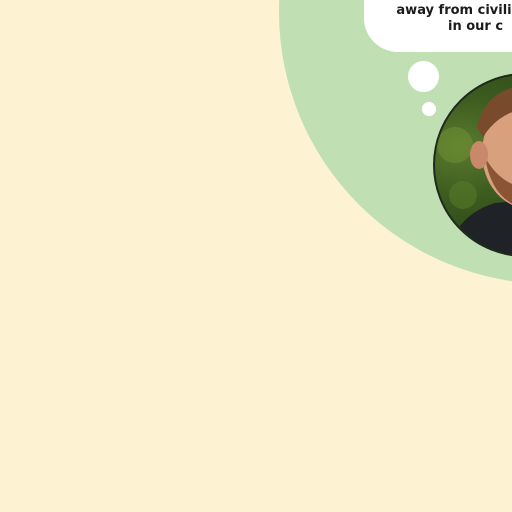 The image size is (512, 512). What do you see at coordinates (474, 171) in the screenshot?
I see `person-photo-icon` at bounding box center [474, 171].